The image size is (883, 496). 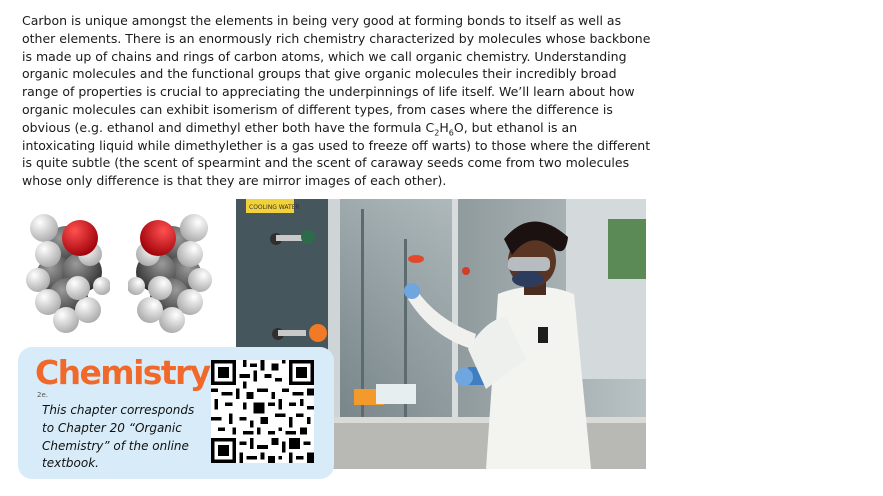 What do you see at coordinates (123, 372) in the screenshot?
I see `chemistry-logo: Chemistry` at bounding box center [123, 372].